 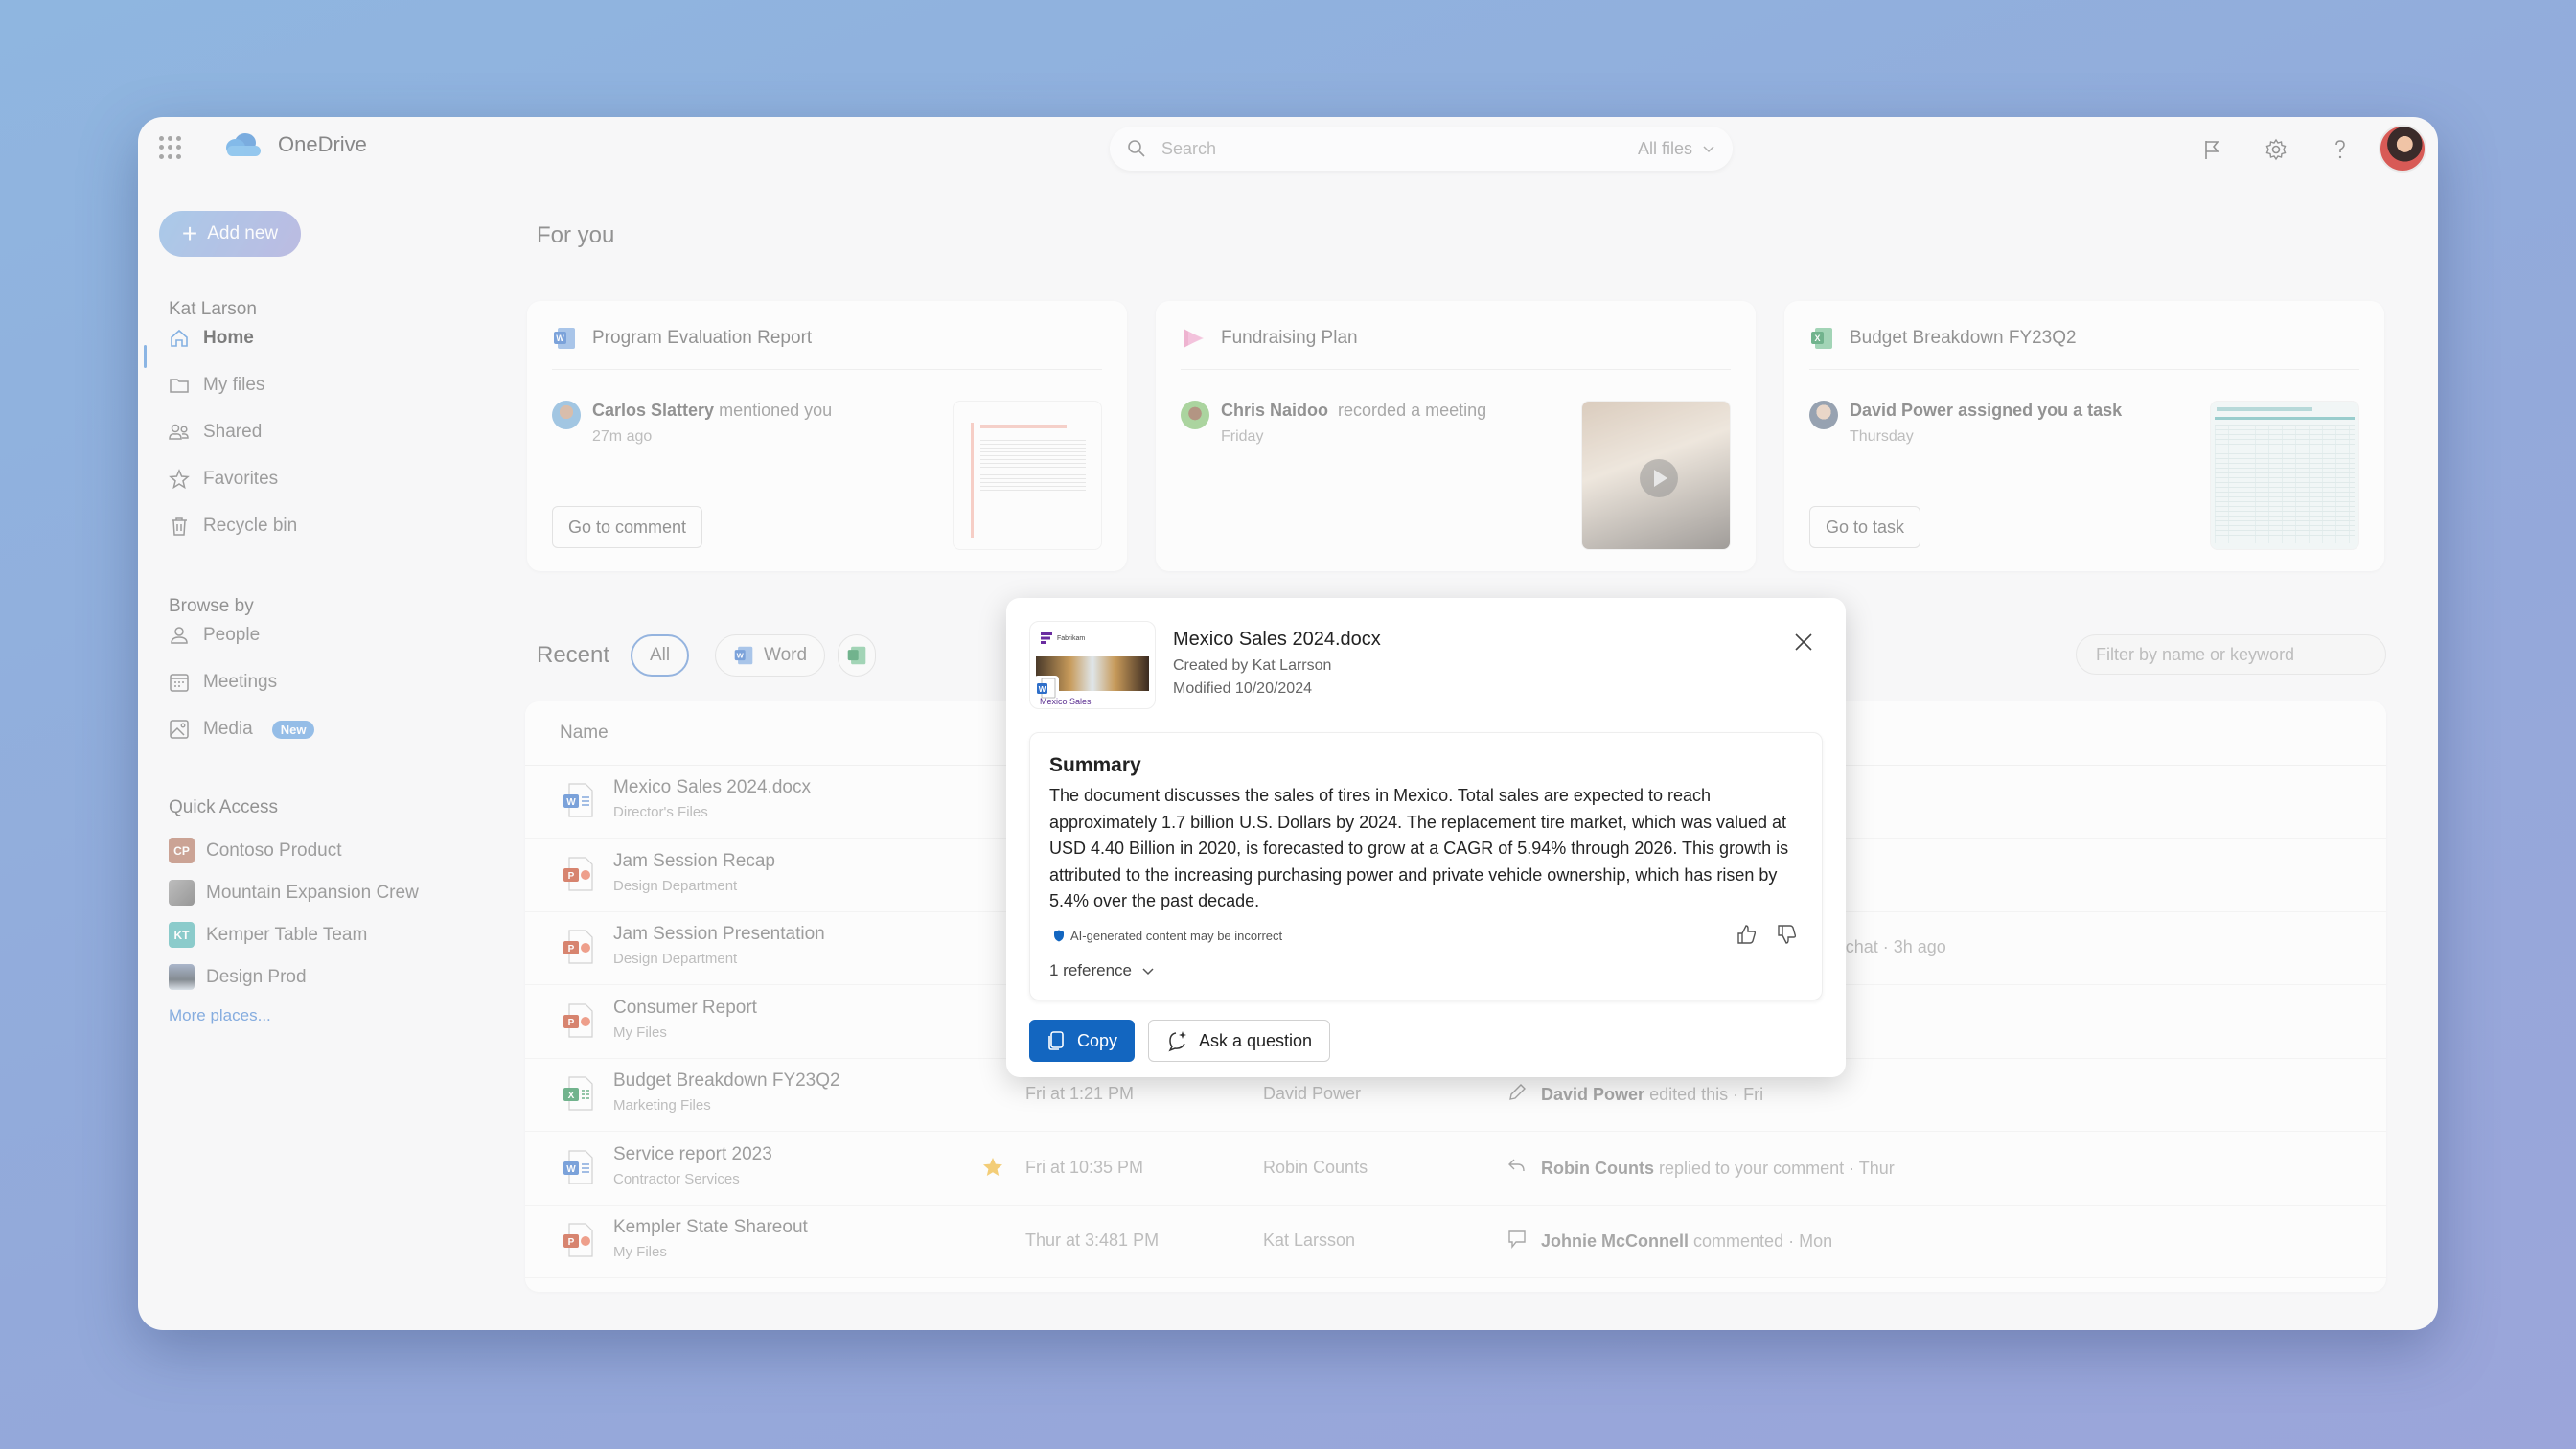 I want to click on popup-created-by: Created by Kat Larrson, so click(x=1252, y=665).